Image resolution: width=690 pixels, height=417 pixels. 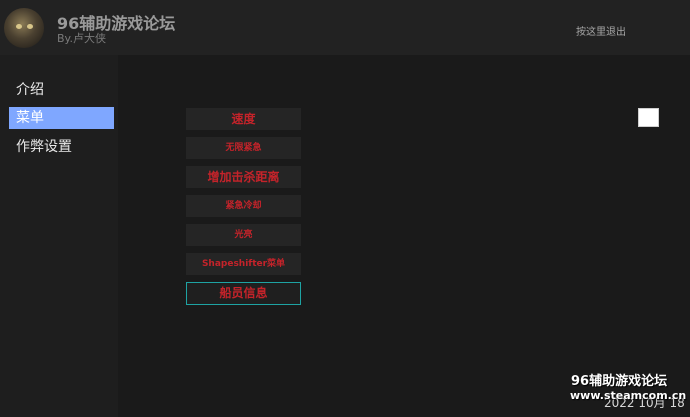 I want to click on speed-button: 速度, so click(x=243, y=119).